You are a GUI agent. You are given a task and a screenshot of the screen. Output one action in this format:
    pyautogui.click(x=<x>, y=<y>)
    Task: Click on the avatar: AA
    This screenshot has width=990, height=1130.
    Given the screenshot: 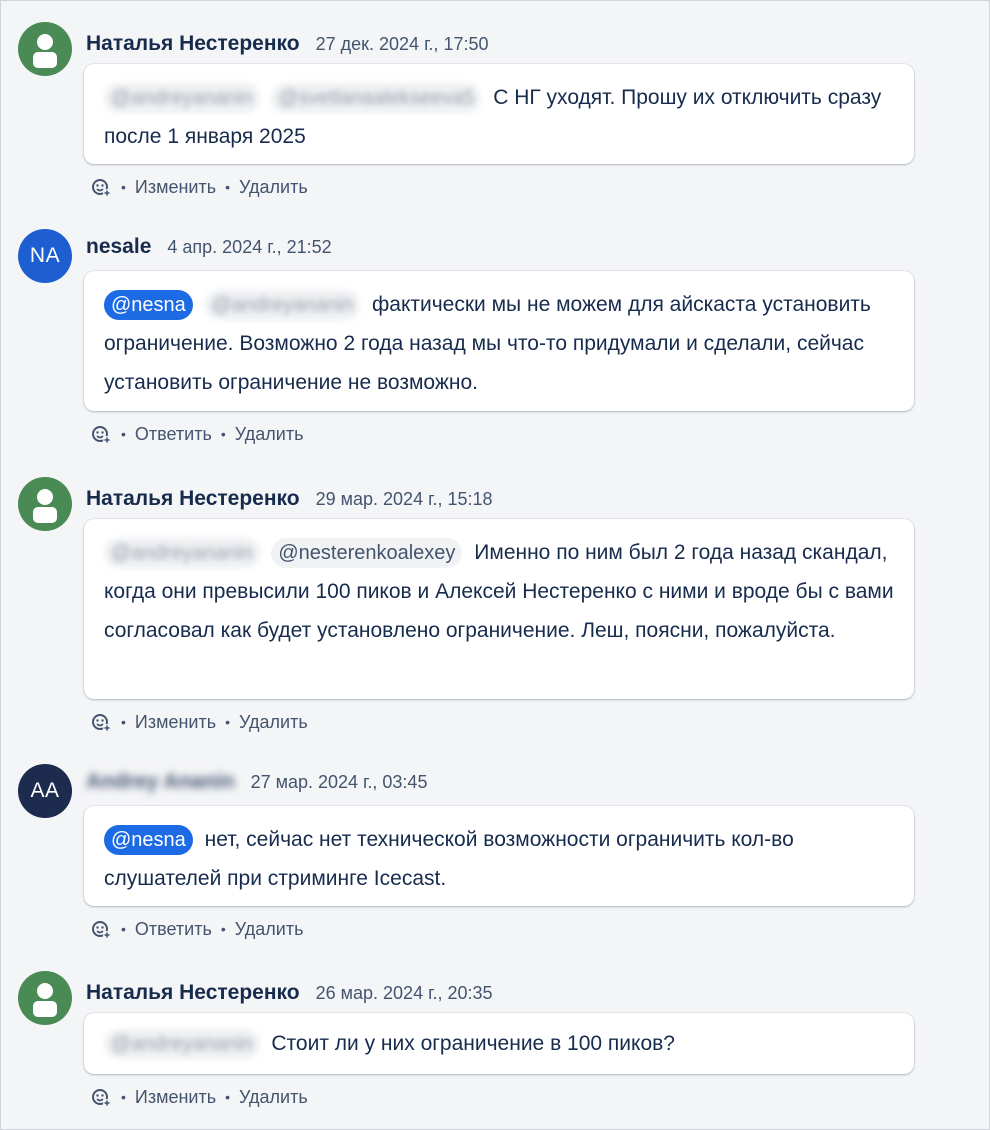 What is the action you would take?
    pyautogui.click(x=45, y=791)
    